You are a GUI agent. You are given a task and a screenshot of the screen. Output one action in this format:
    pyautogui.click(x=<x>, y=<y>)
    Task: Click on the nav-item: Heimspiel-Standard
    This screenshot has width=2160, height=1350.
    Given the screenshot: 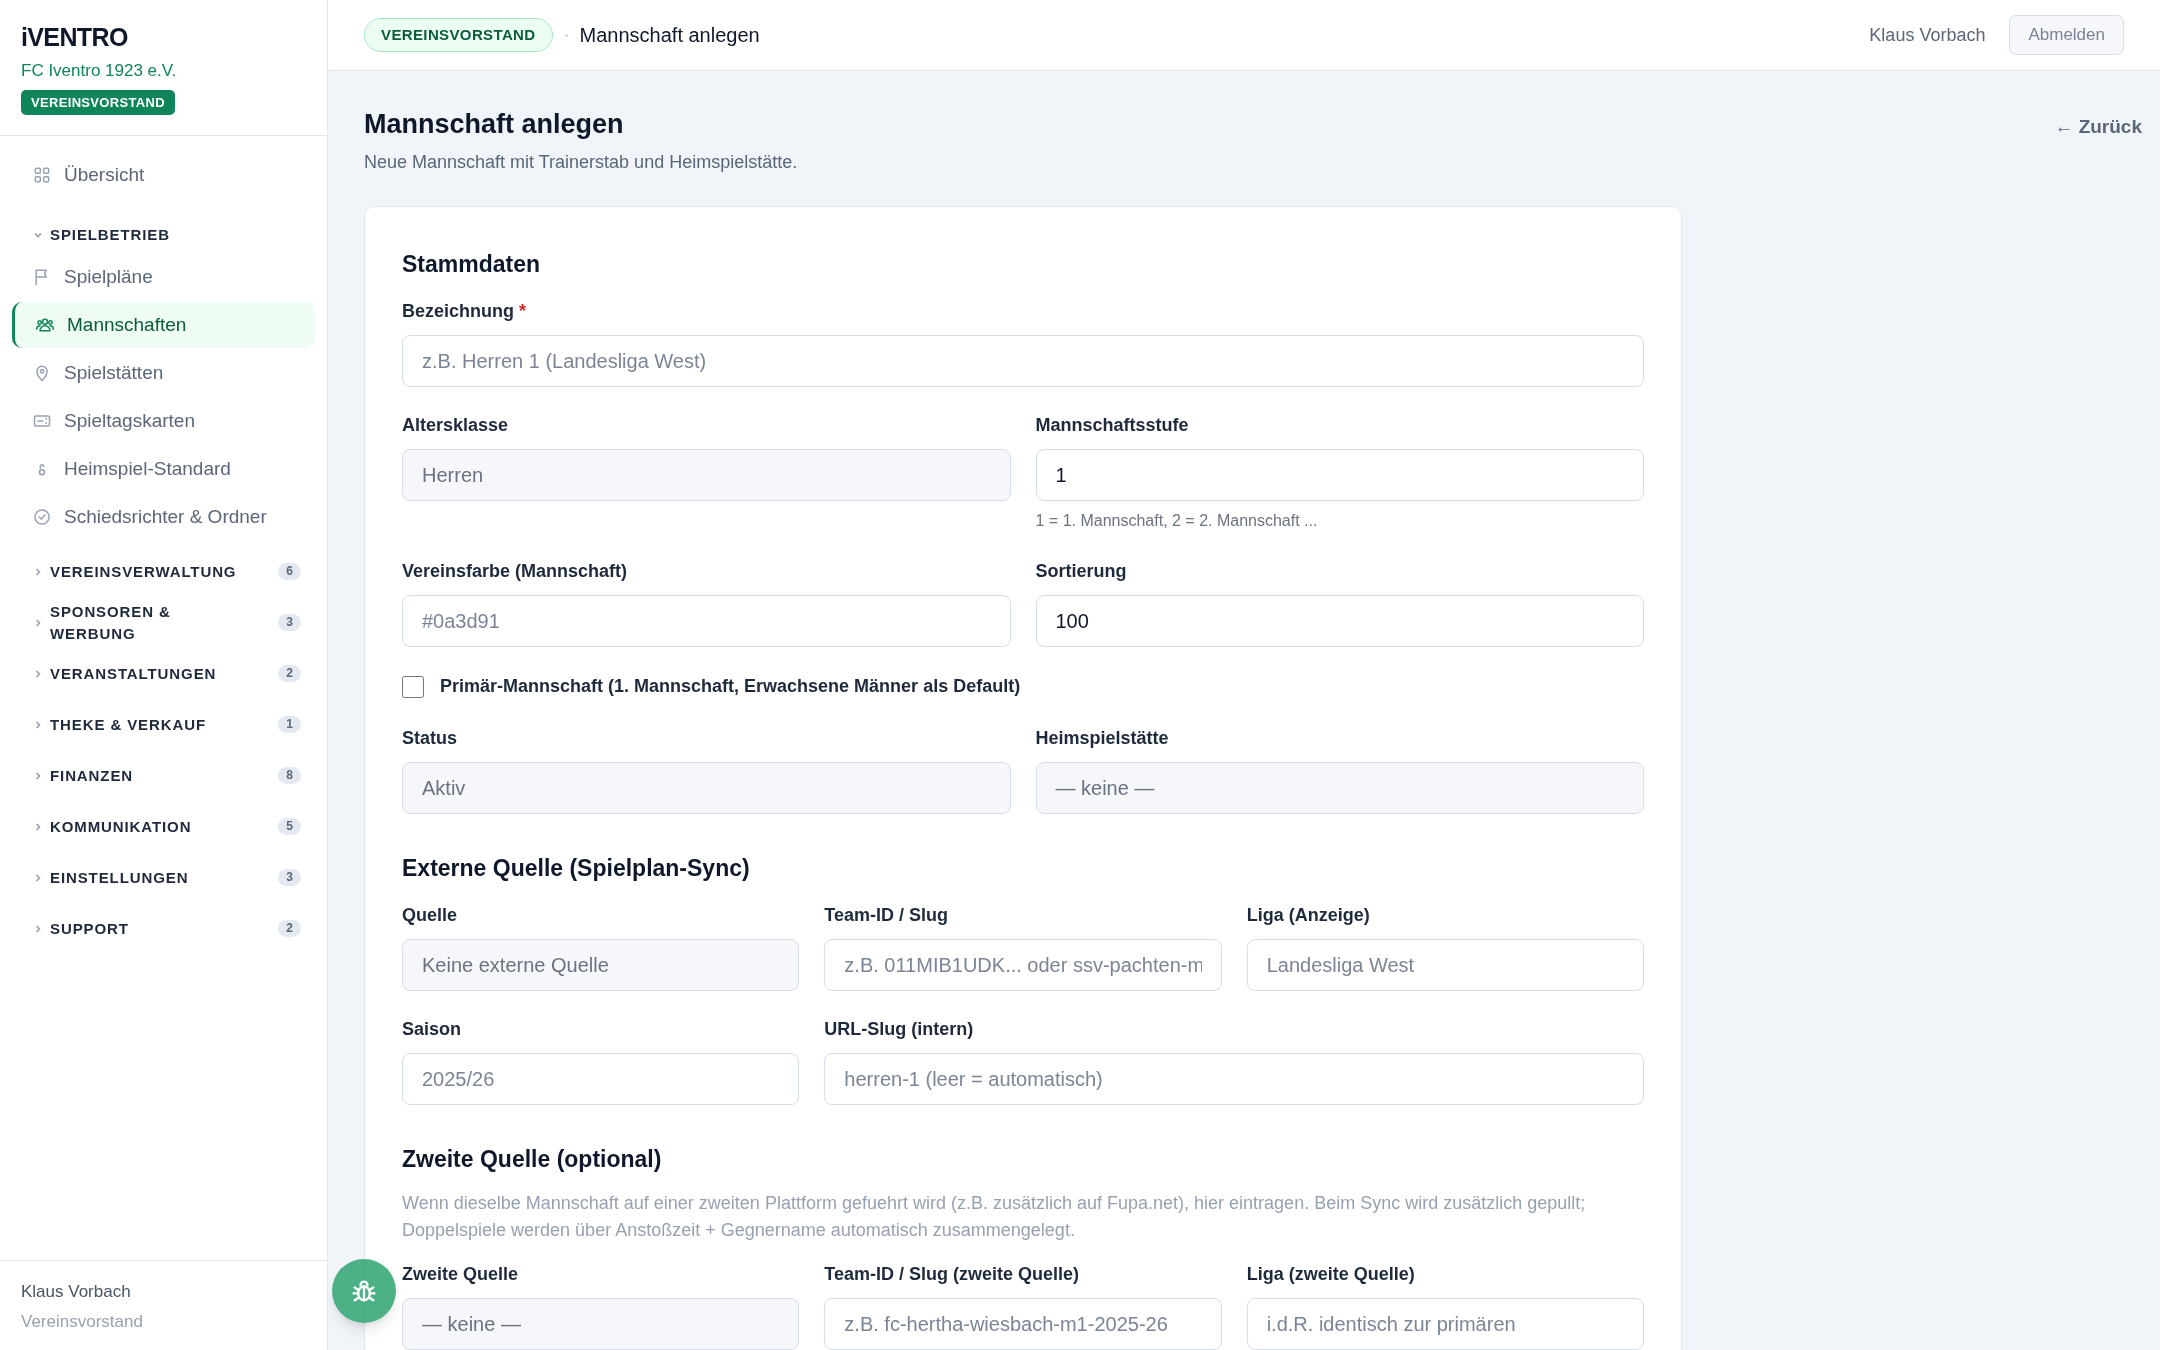 What is the action you would take?
    pyautogui.click(x=163, y=469)
    